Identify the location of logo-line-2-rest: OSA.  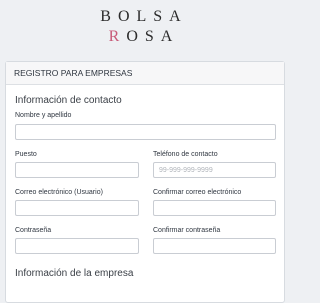
(153, 36).